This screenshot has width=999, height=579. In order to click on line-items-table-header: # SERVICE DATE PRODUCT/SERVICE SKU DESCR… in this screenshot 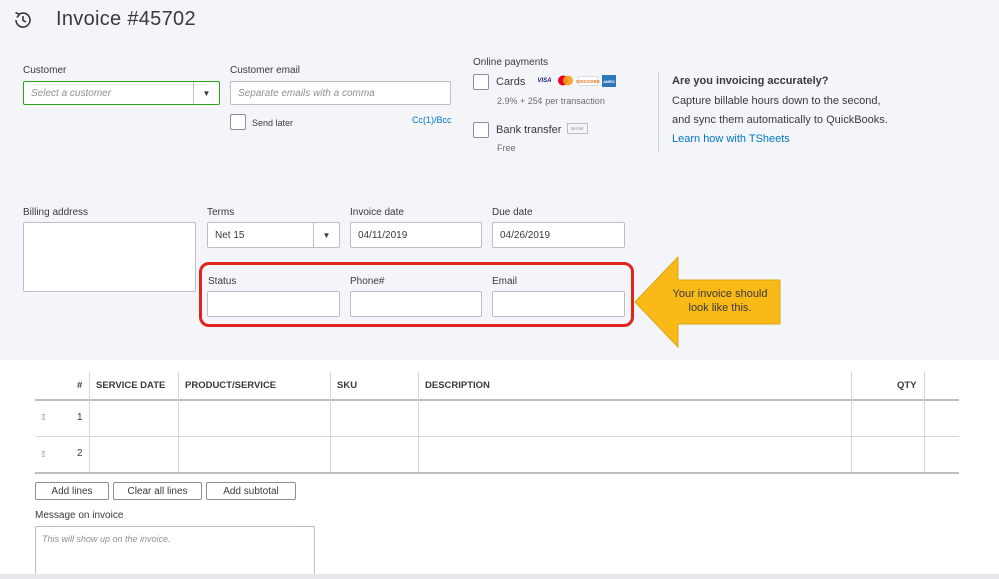, I will do `click(497, 386)`.